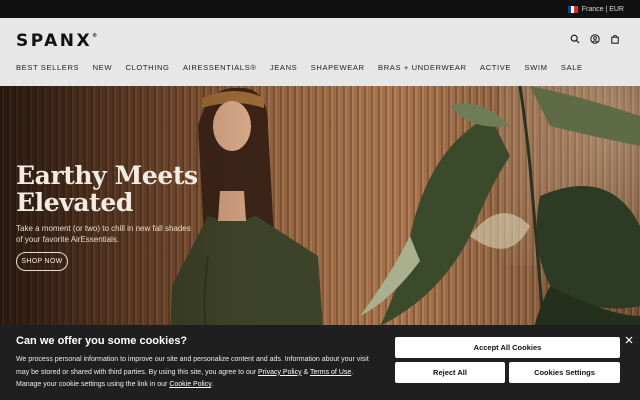 The width and height of the screenshot is (640, 400). What do you see at coordinates (107, 175) in the screenshot?
I see `hero-title-line1: Earthy Meets` at bounding box center [107, 175].